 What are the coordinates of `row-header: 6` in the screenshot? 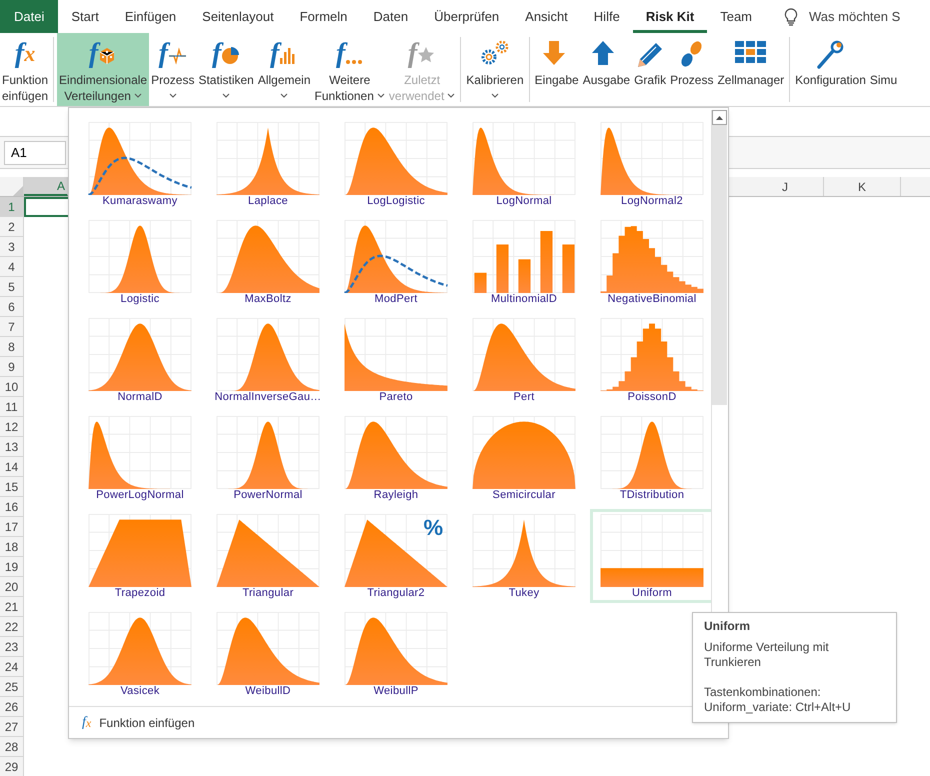 It's located at (12, 307).